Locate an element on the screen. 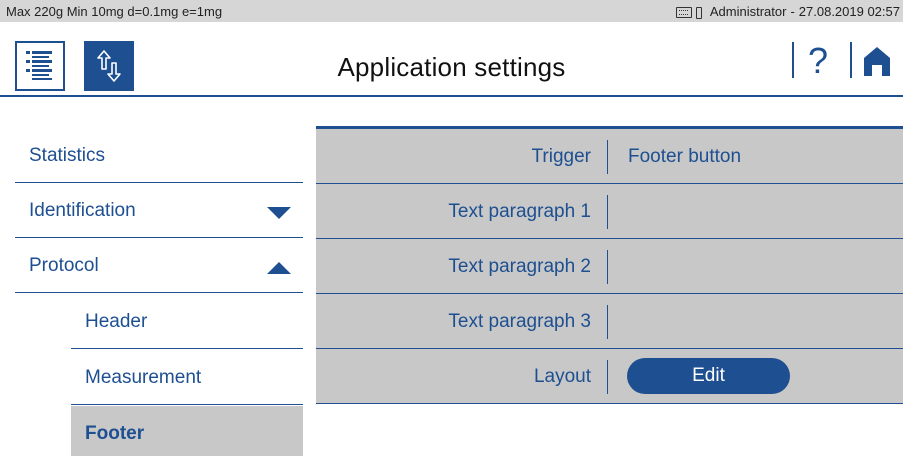 Image resolution: width=903 pixels, height=456 pixels. sub-item-label: Footer is located at coordinates (115, 433).